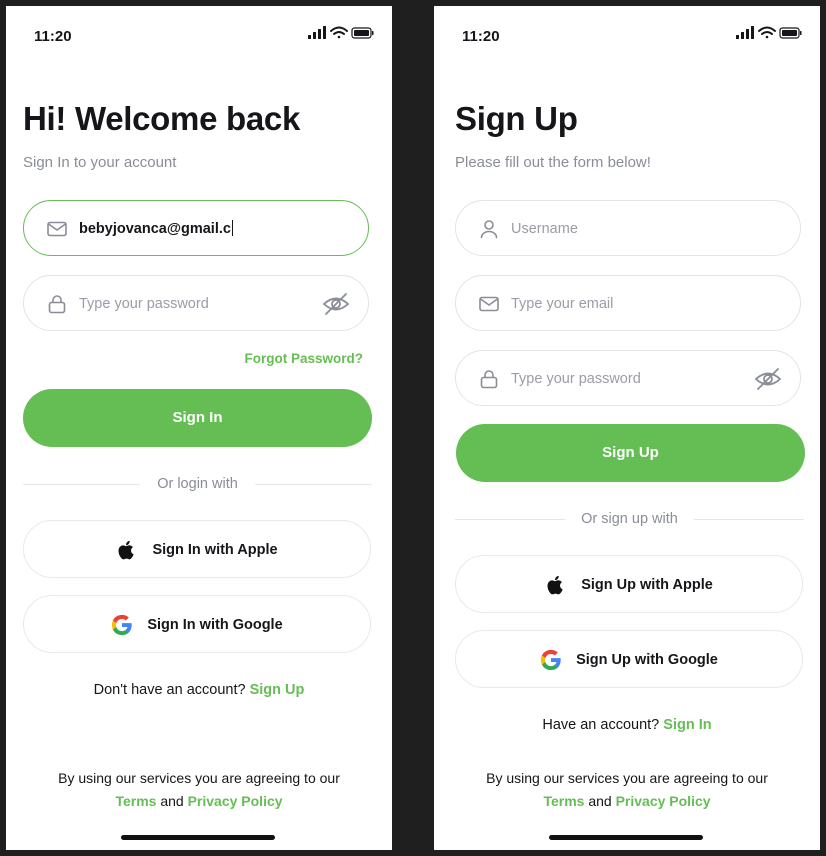 This screenshot has width=826, height=856. I want to click on google-sign-up-button: Sign Up with Google, so click(629, 659).